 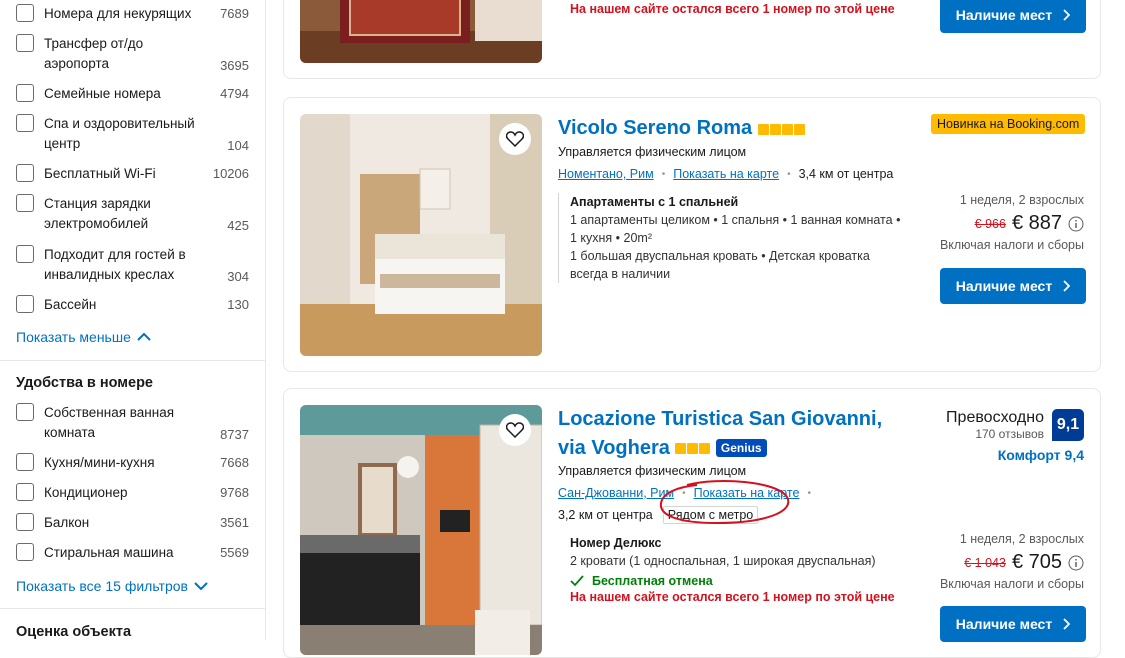 What do you see at coordinates (606, 174) in the screenshot?
I see `district-link: Номентано, Рим` at bounding box center [606, 174].